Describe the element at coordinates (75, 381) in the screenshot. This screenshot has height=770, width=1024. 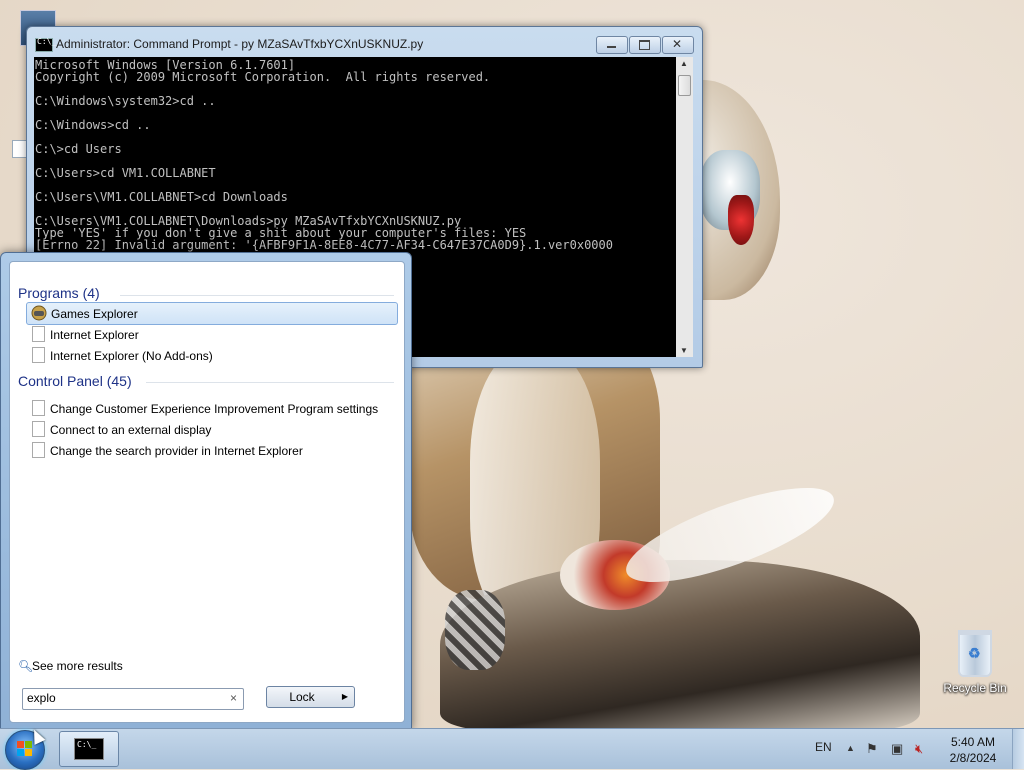
I see `control-panel-group-header: Control Panel (45)` at that location.